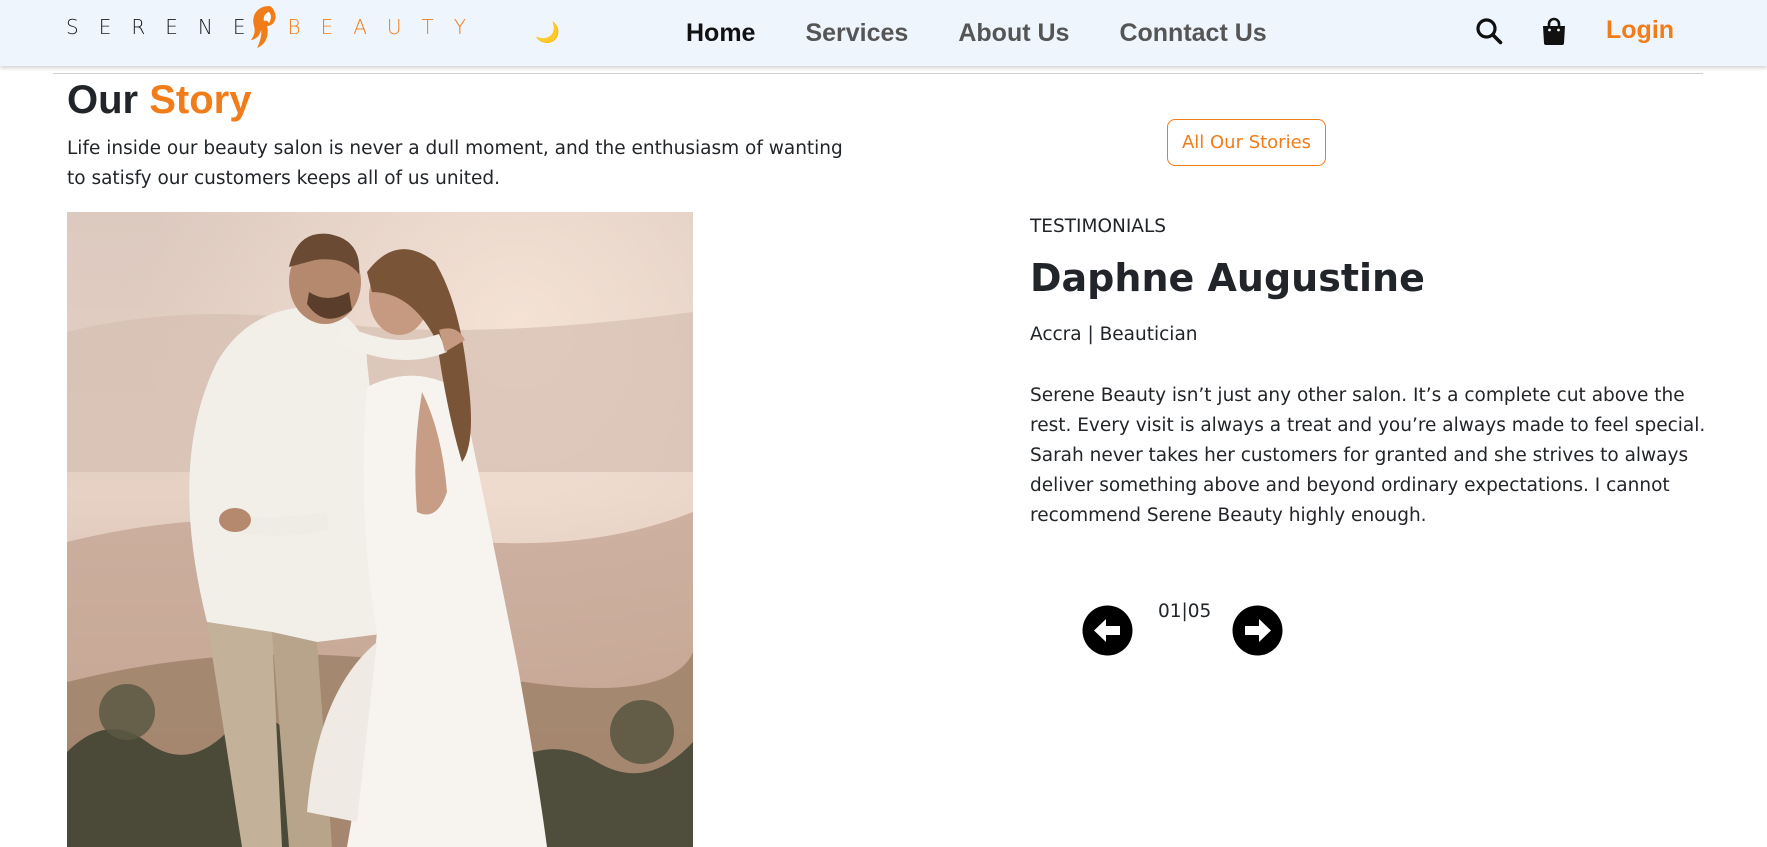 This screenshot has height=847, width=1767. I want to click on testimonial-author-meta: Accra | Beautician, so click(1114, 334).